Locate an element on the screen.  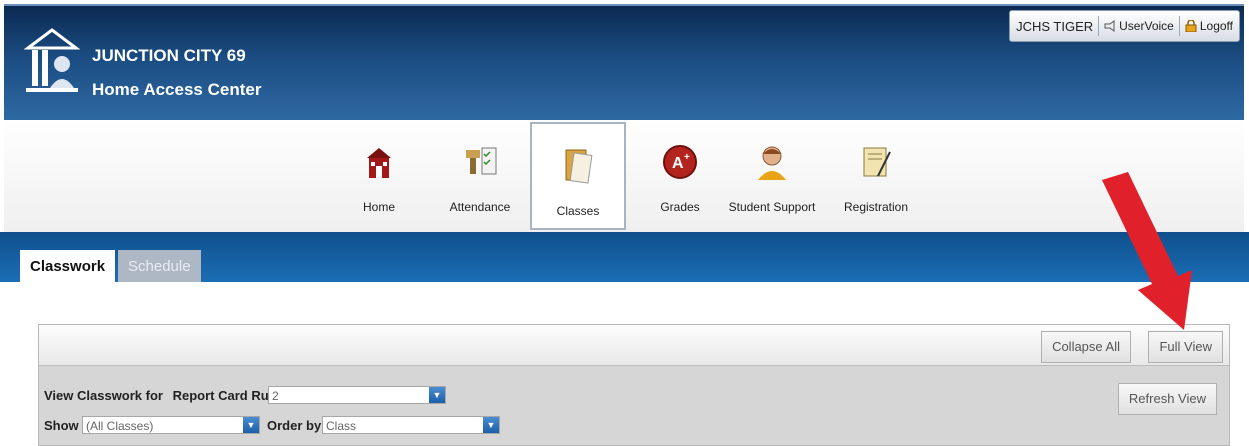
report-card-value: 2 is located at coordinates (275, 396).